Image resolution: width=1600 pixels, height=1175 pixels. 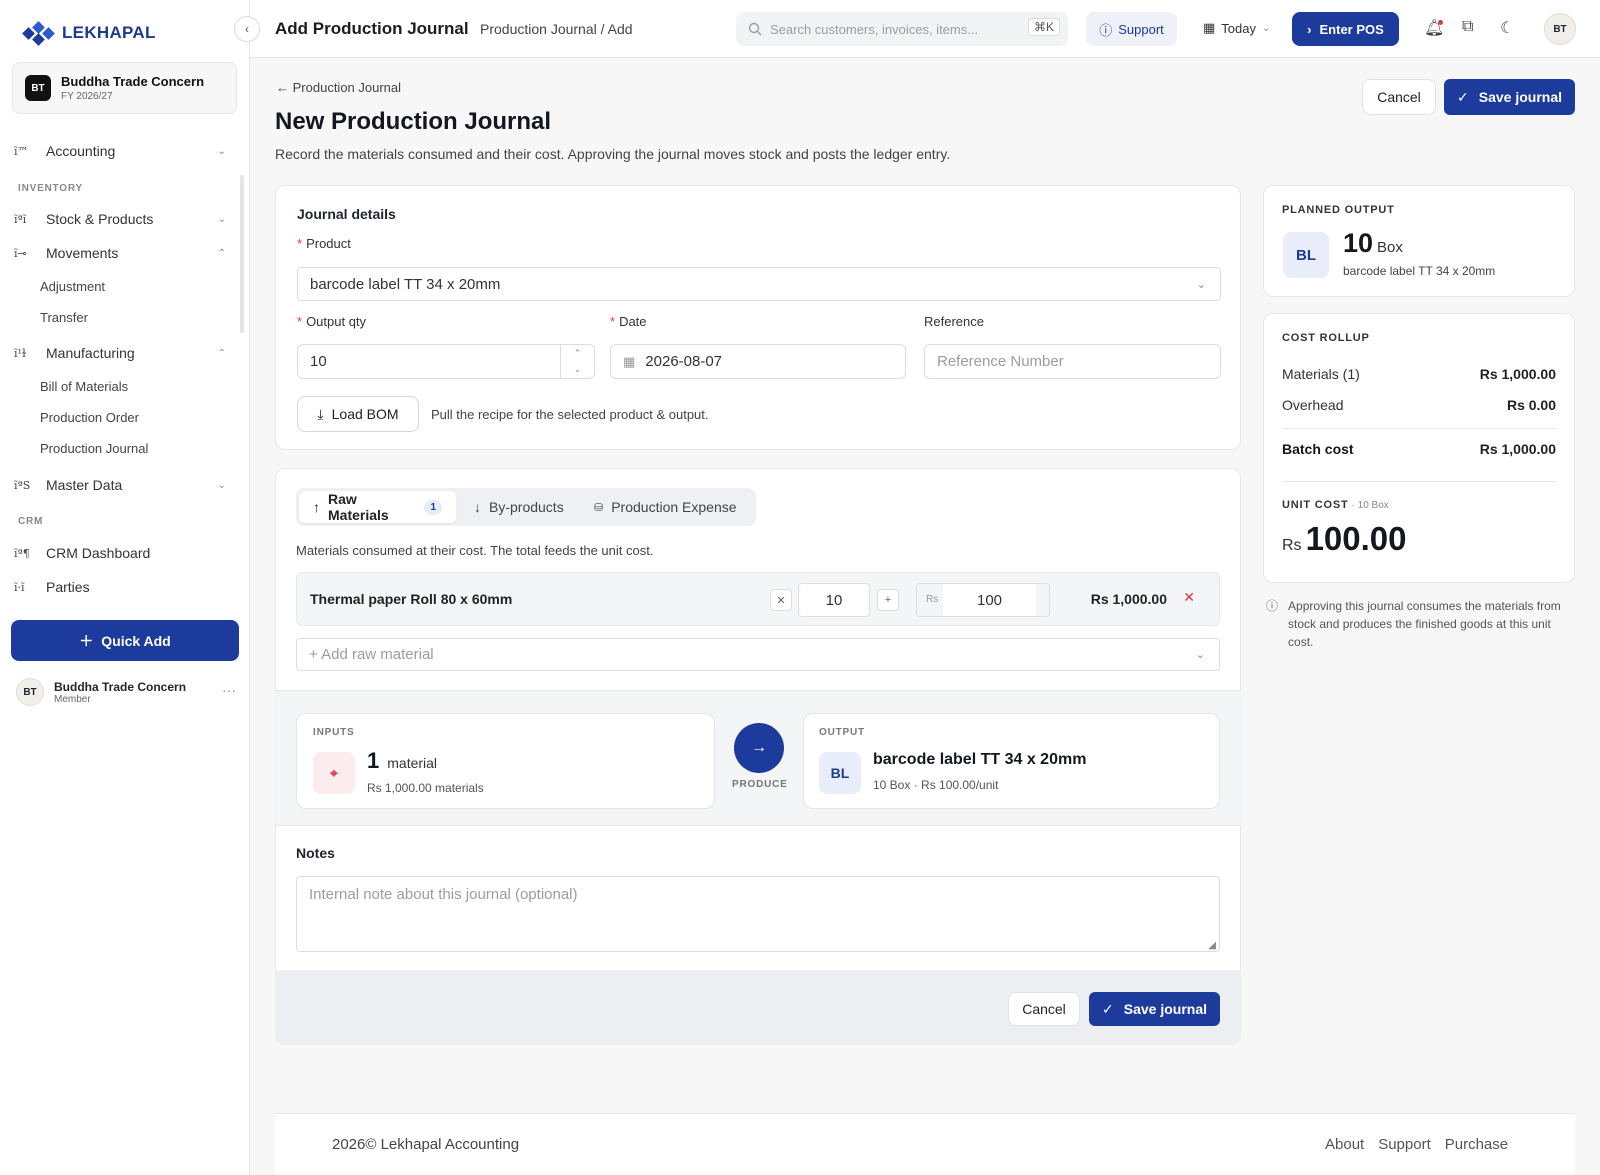 I want to click on accounting-icon: ĩ™, so click(x=21, y=151).